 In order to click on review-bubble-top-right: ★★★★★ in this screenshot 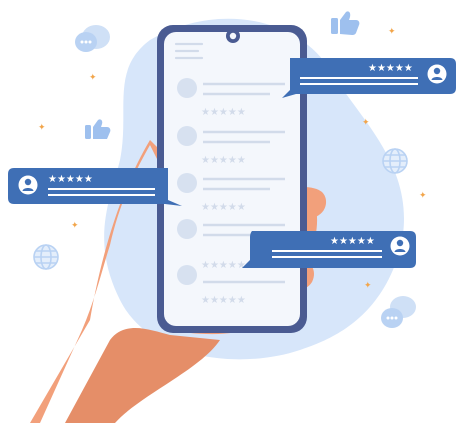, I will do `click(369, 78)`.